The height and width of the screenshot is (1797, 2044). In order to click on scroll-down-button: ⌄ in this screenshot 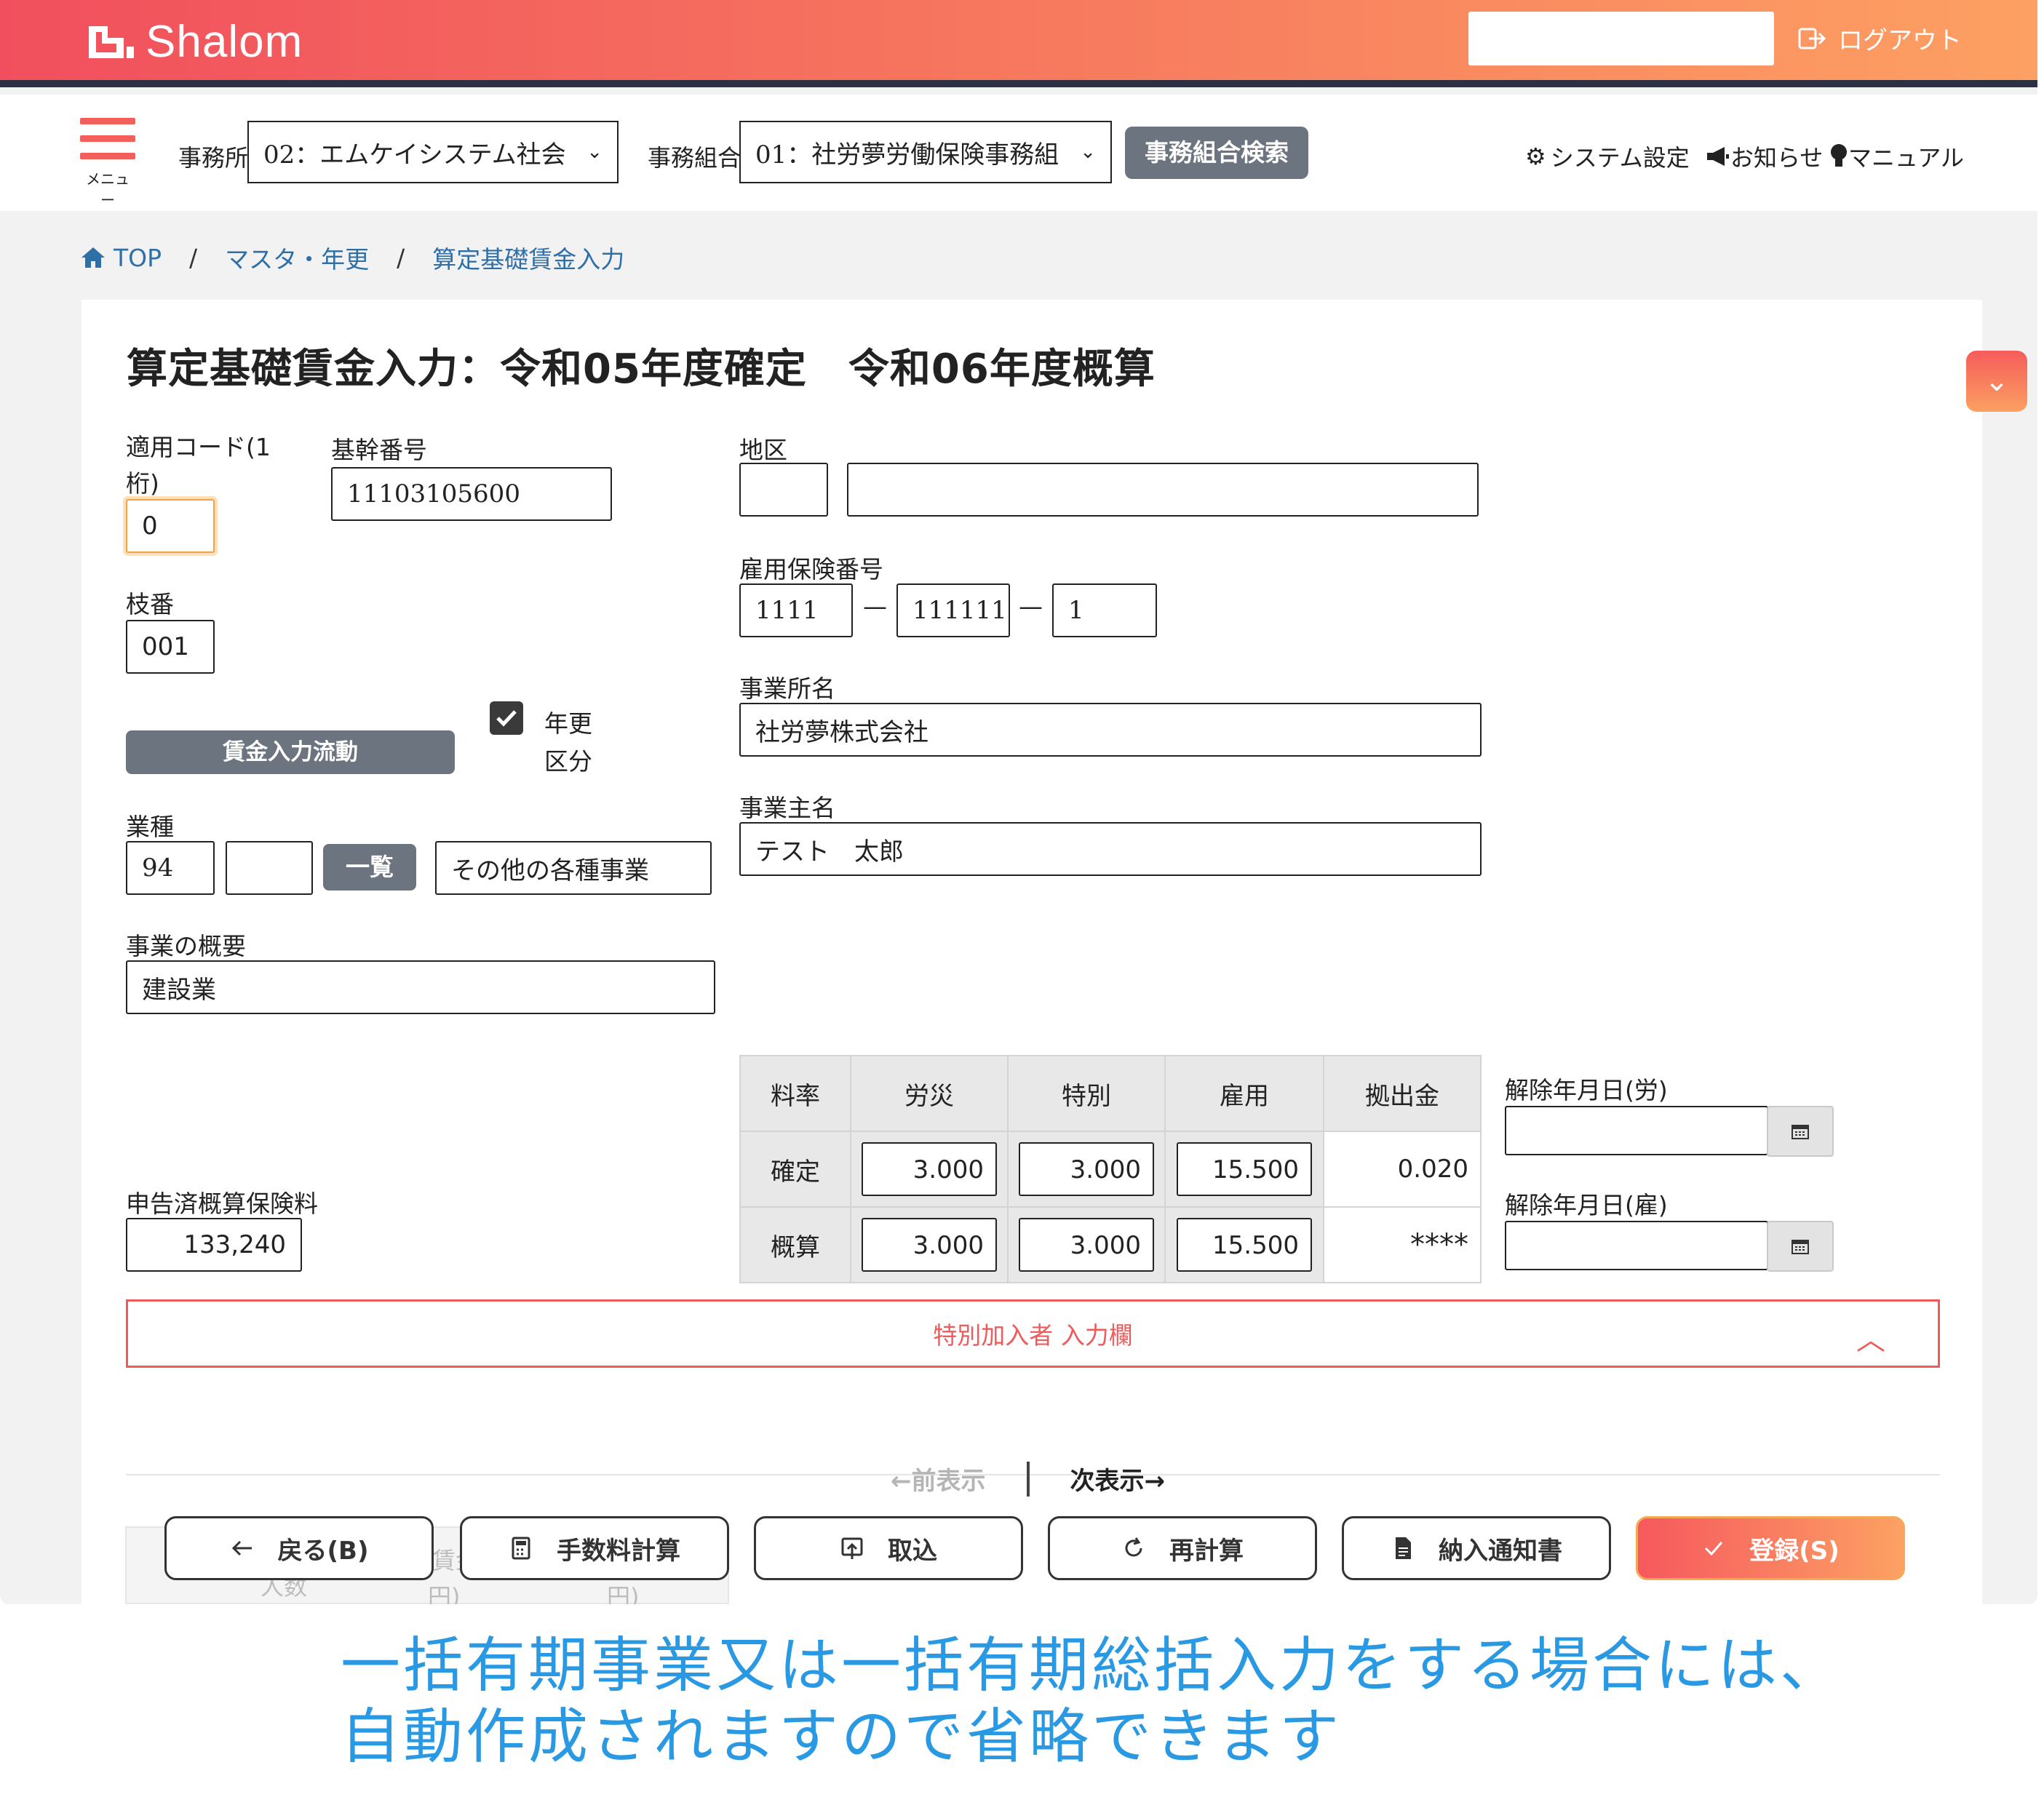, I will do `click(1996, 381)`.